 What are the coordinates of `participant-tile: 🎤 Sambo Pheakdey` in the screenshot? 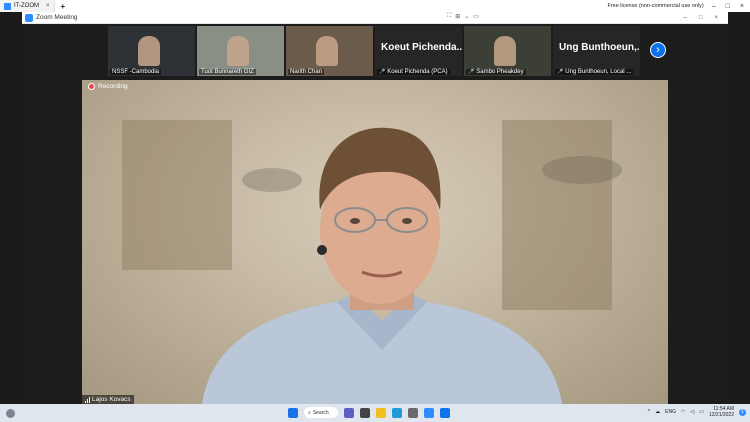 It's located at (507, 51).